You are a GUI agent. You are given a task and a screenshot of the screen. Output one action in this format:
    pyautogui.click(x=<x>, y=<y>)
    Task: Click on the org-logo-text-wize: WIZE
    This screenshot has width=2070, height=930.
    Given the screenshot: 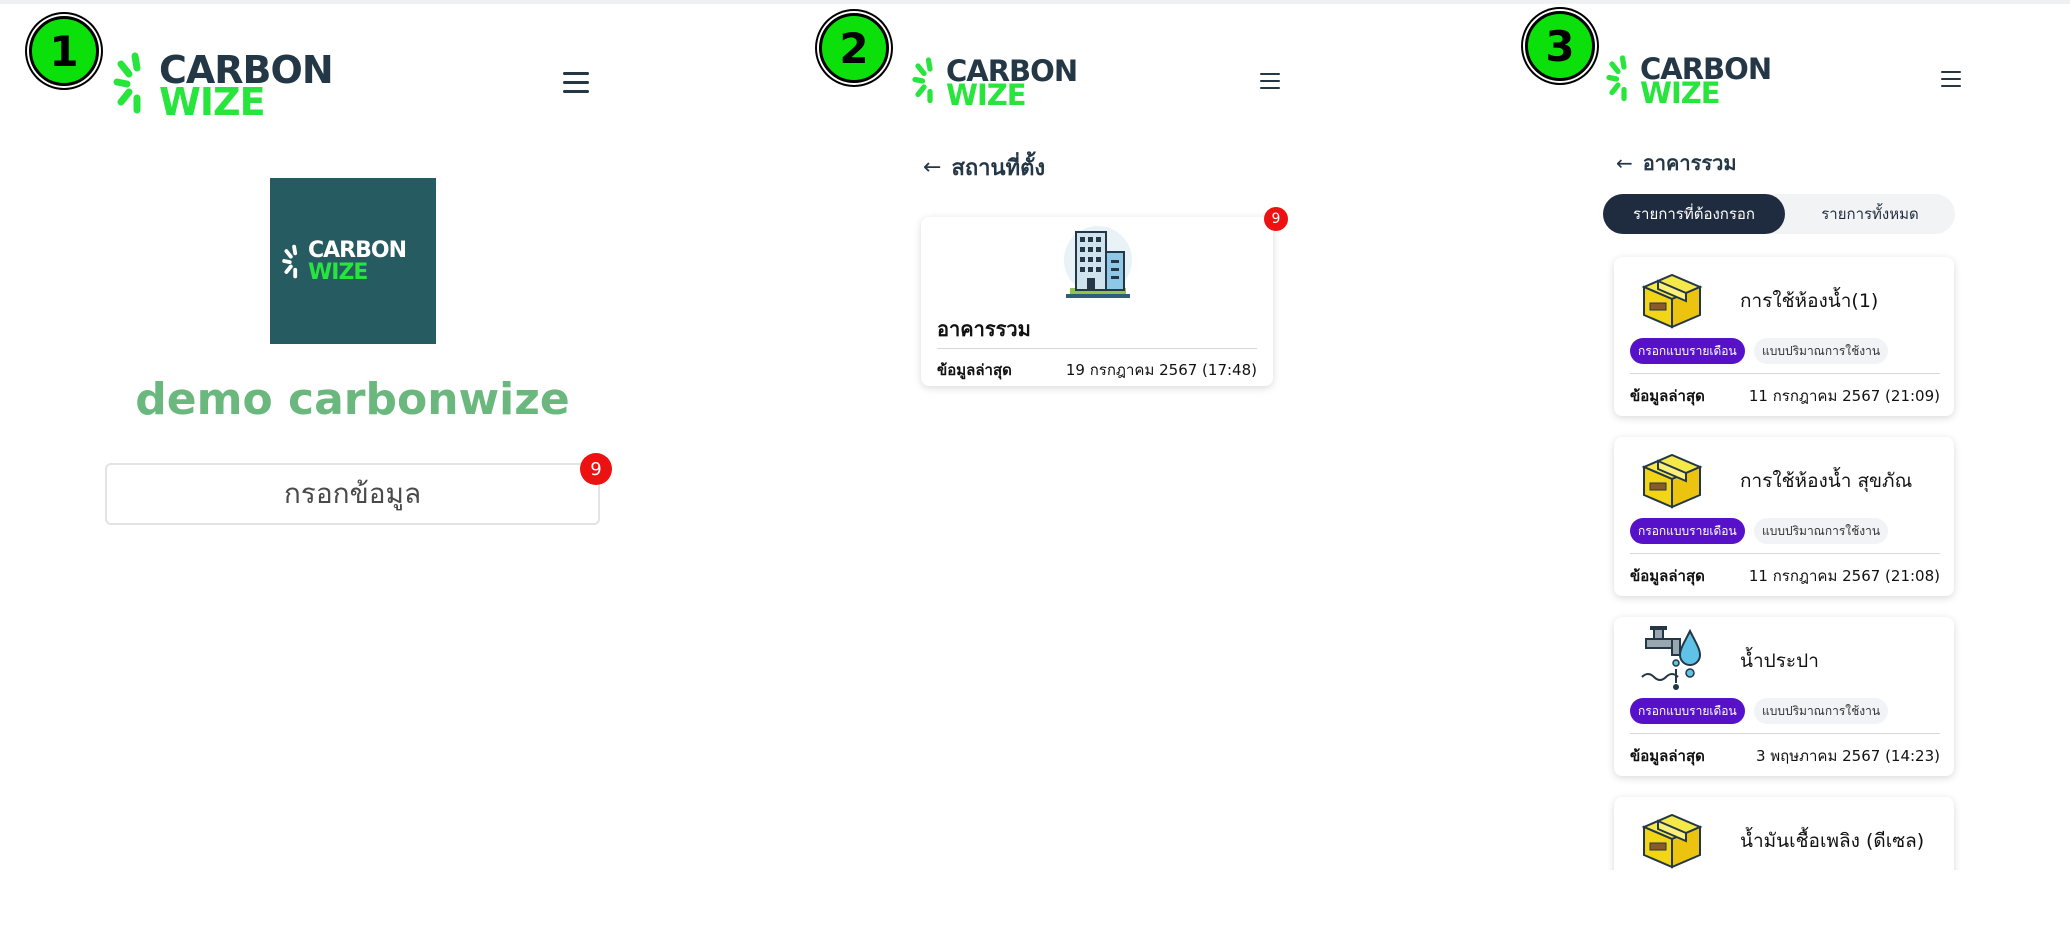 What is the action you would take?
    pyautogui.click(x=338, y=272)
    